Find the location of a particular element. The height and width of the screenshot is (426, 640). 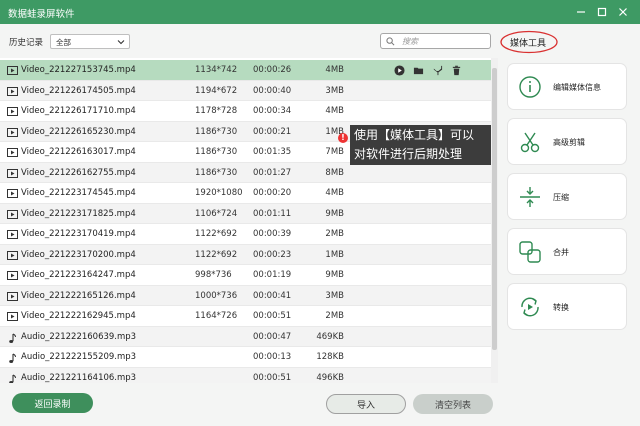

file-row: Video_221223164247.mp4 998*736 00:01:19 9MB is located at coordinates (245, 275).